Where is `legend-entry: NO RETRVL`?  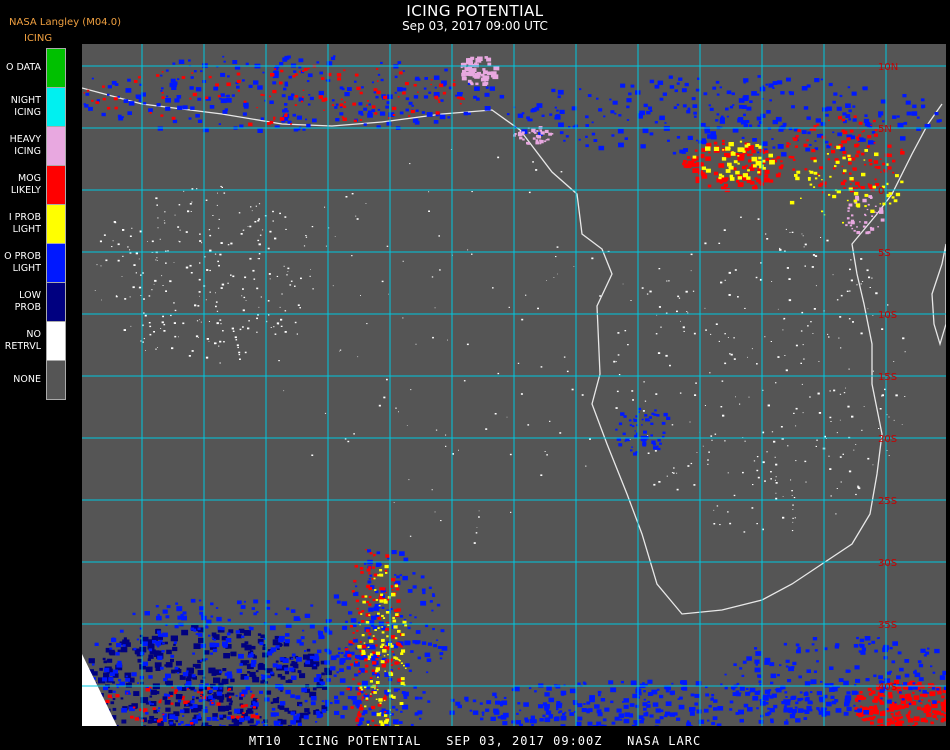 legend-entry: NO RETRVL is located at coordinates (33, 341).